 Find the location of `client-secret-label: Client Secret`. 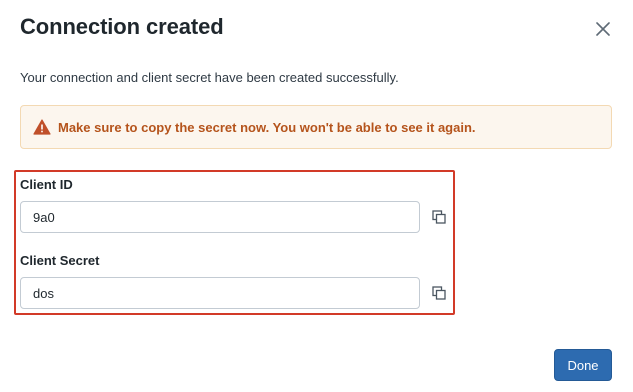

client-secret-label: Client Secret is located at coordinates (60, 260).